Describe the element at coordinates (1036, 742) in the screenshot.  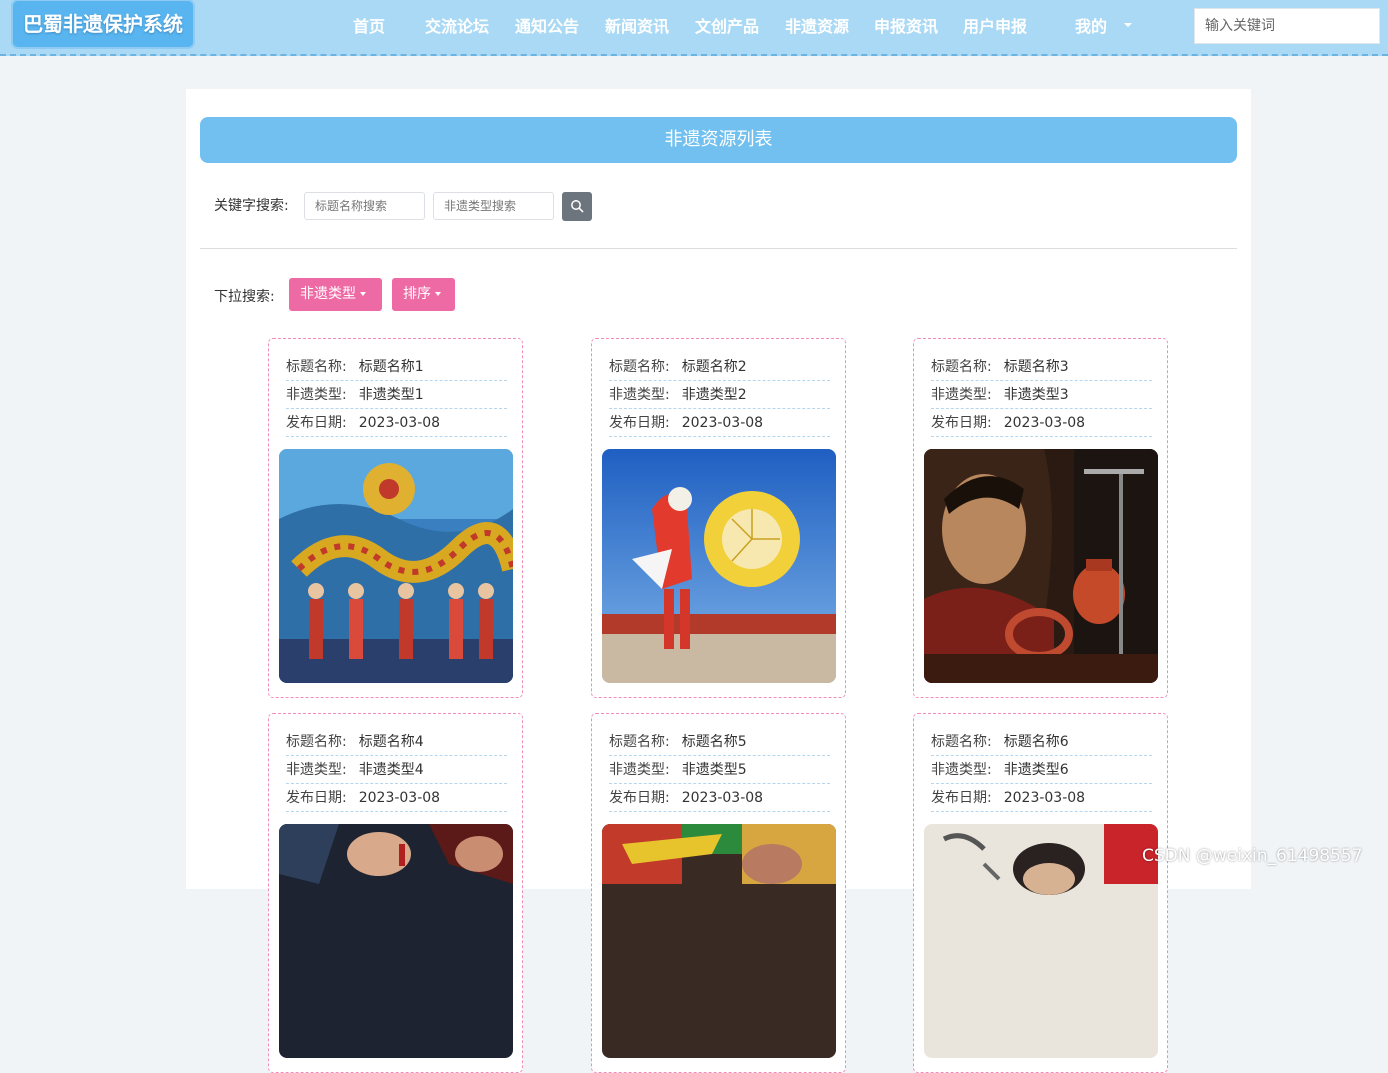
I see `card-title: 标题名称6` at that location.